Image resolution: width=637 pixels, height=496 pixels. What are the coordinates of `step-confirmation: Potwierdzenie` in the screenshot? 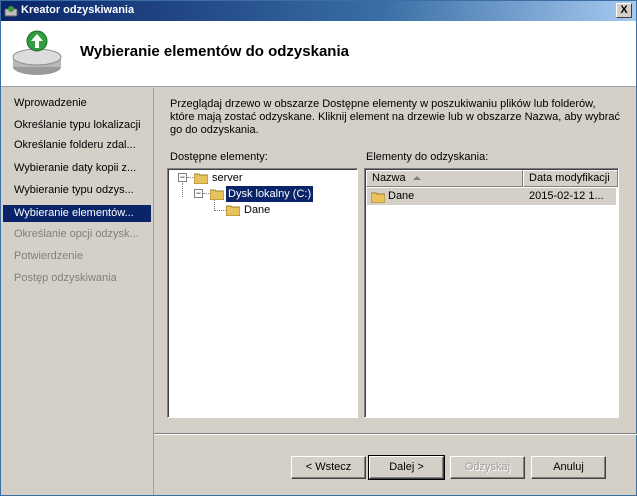 It's located at (49, 256).